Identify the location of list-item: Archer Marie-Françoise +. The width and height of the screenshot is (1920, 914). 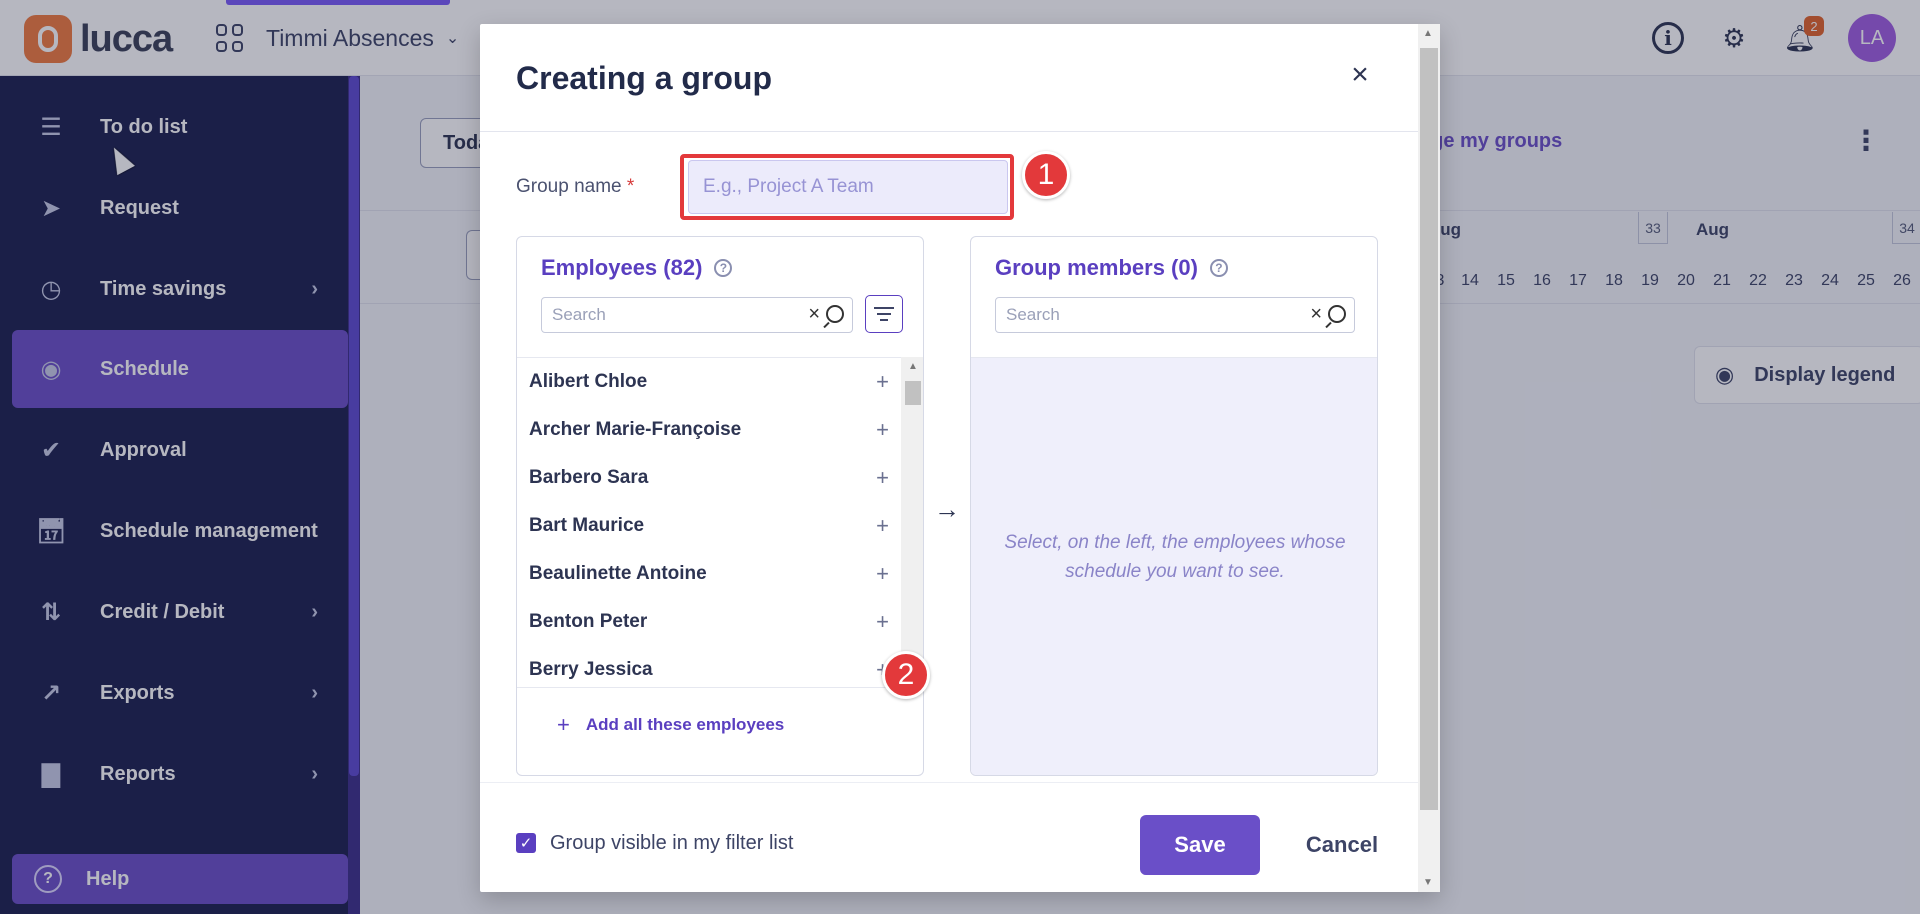
(709, 430).